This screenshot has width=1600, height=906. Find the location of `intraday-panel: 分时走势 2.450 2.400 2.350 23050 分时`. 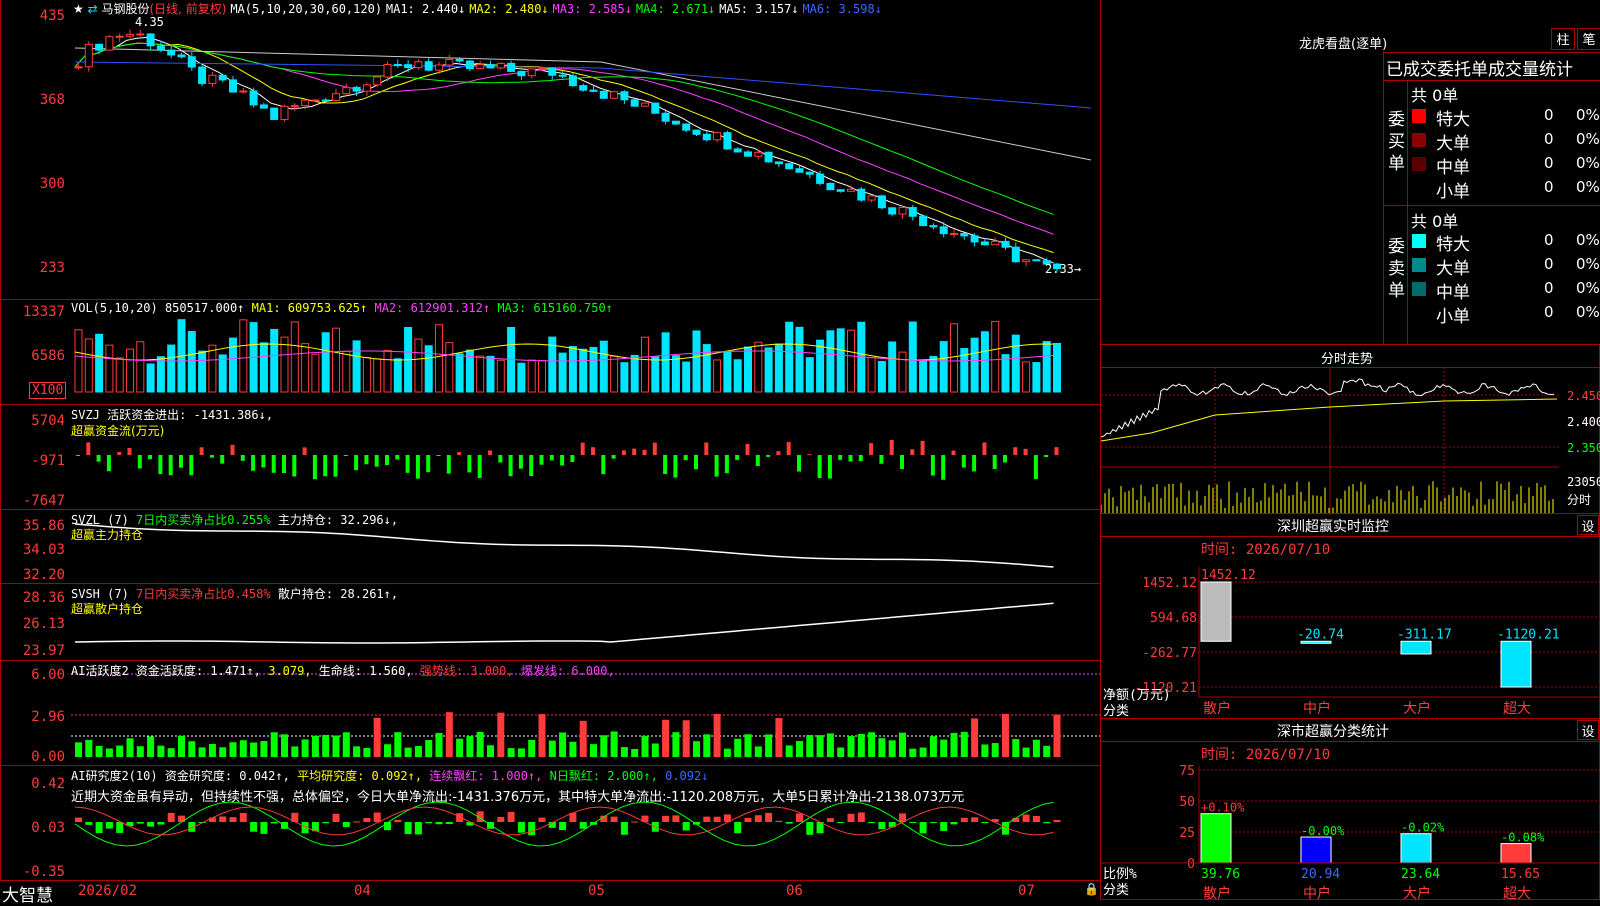

intraday-panel: 分时走势 2.450 2.400 2.350 23050 分时 is located at coordinates (1350, 429).